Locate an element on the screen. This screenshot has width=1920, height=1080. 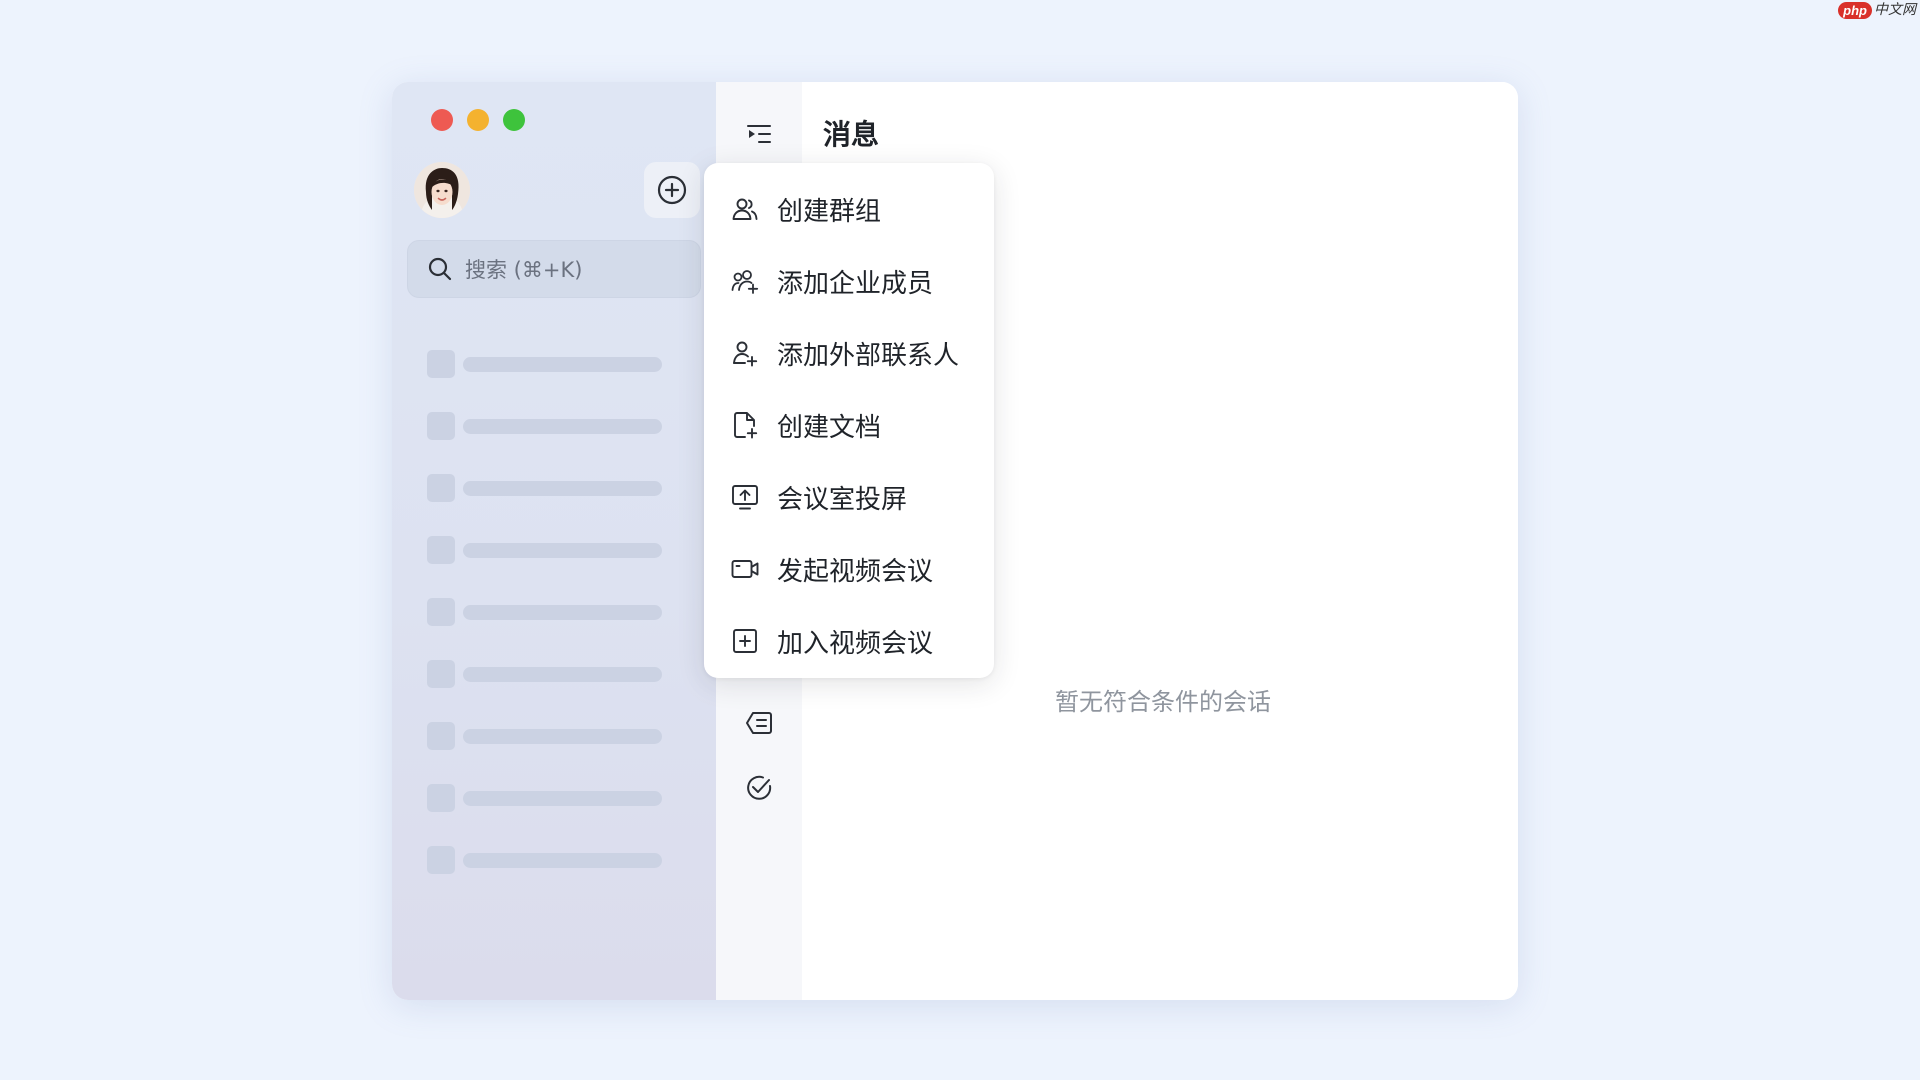
menu-item-meeting-room-cast: 会议室投屏 is located at coordinates (849, 497).